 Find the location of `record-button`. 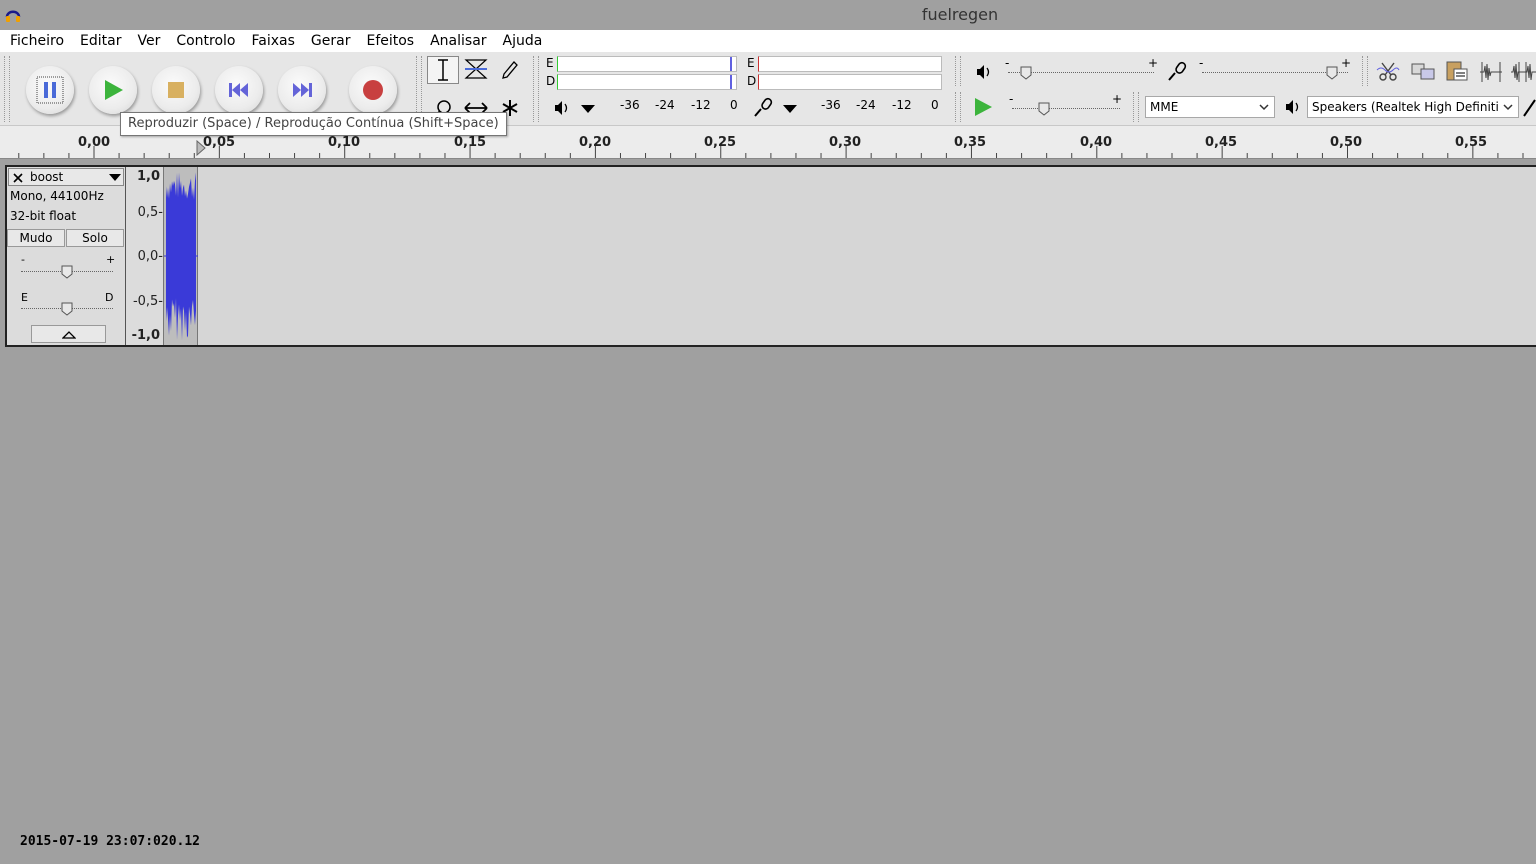

record-button is located at coordinates (373, 90).